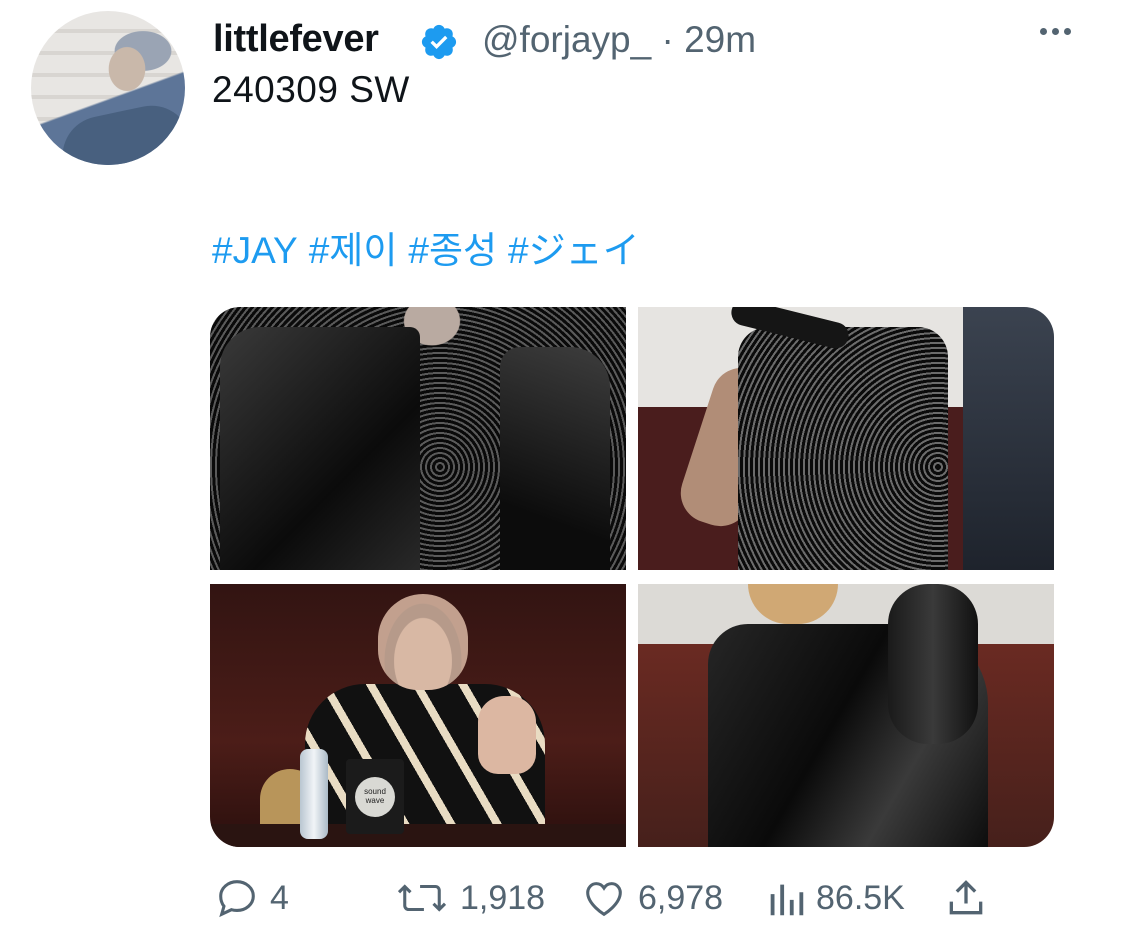  What do you see at coordinates (314, 794) in the screenshot?
I see `bottle-graphic` at bounding box center [314, 794].